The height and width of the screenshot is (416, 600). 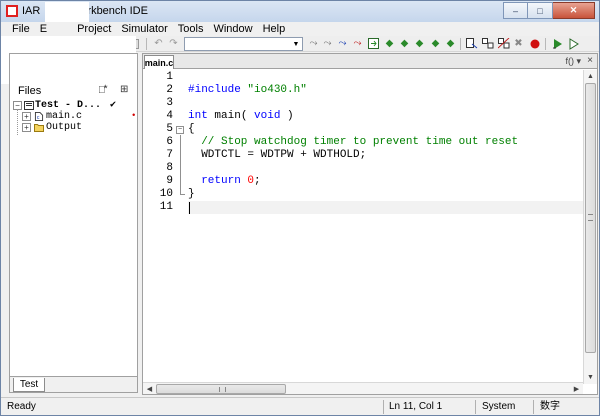 What do you see at coordinates (557, 43) in the screenshot?
I see `debug-icon` at bounding box center [557, 43].